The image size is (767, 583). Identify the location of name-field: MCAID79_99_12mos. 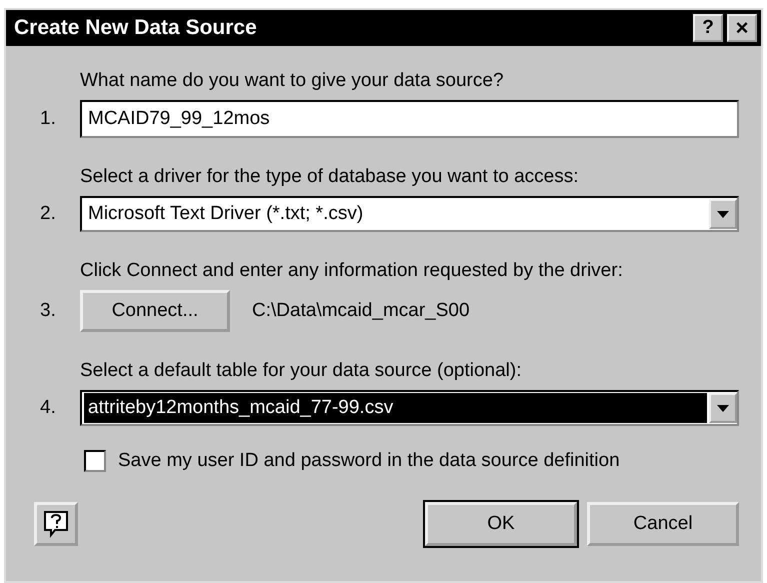
(409, 119).